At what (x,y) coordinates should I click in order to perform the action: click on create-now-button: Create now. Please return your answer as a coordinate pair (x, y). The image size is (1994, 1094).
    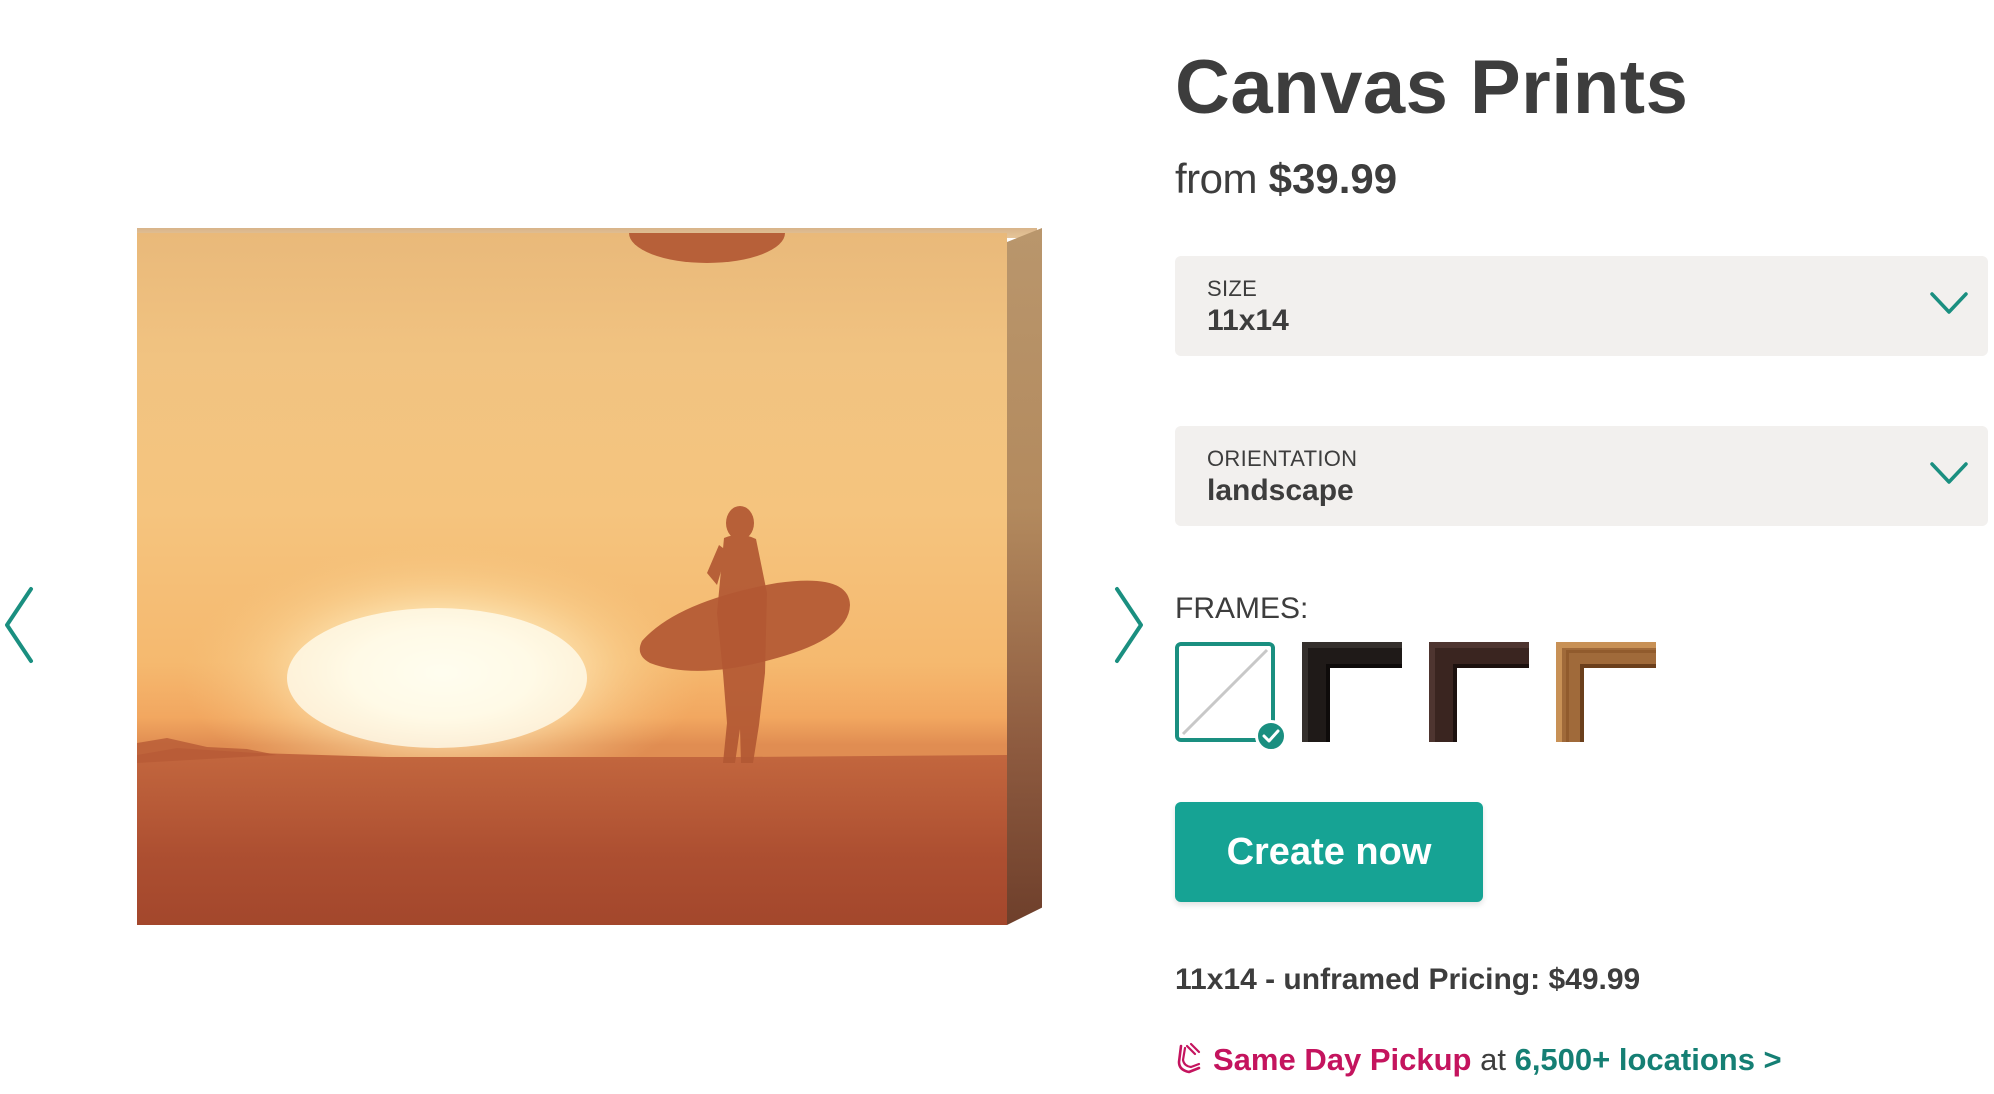
    Looking at the image, I should click on (1329, 852).